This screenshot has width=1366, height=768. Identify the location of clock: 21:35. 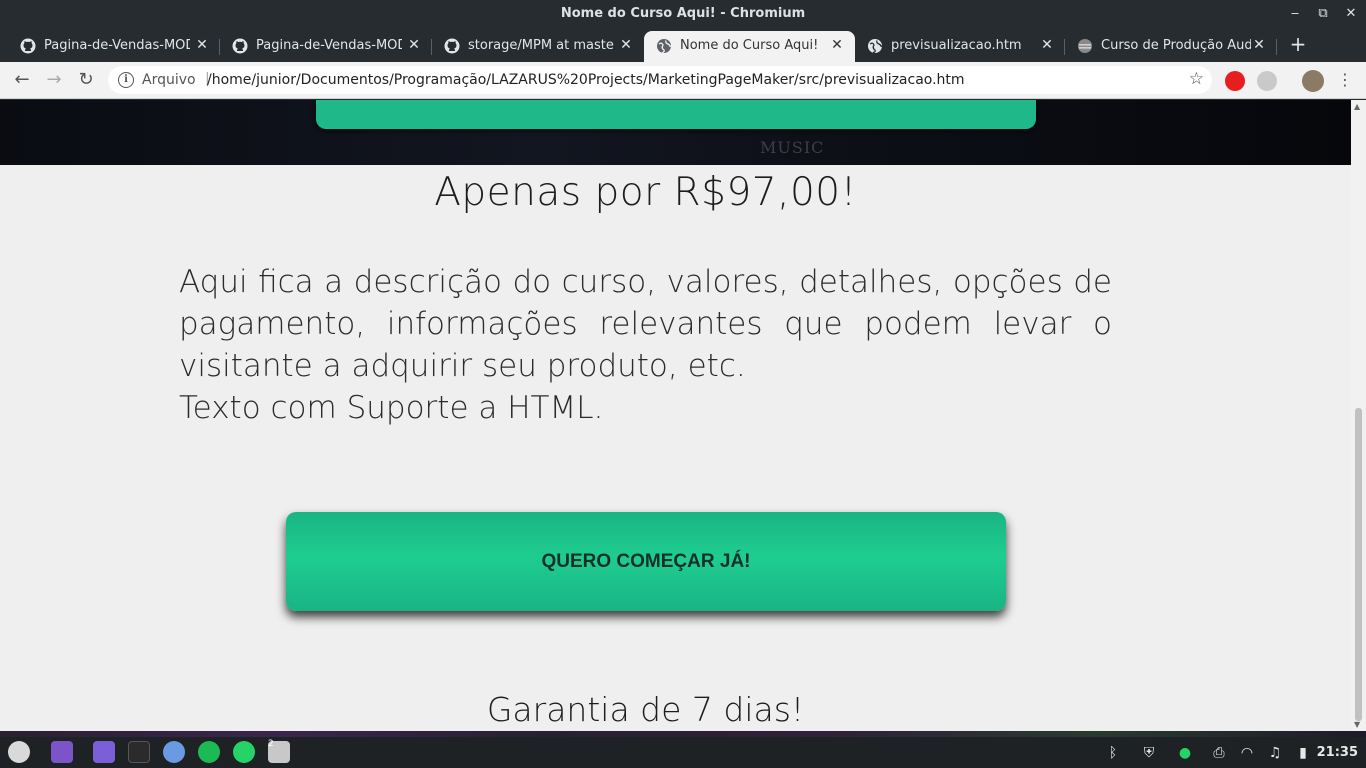
(1337, 752).